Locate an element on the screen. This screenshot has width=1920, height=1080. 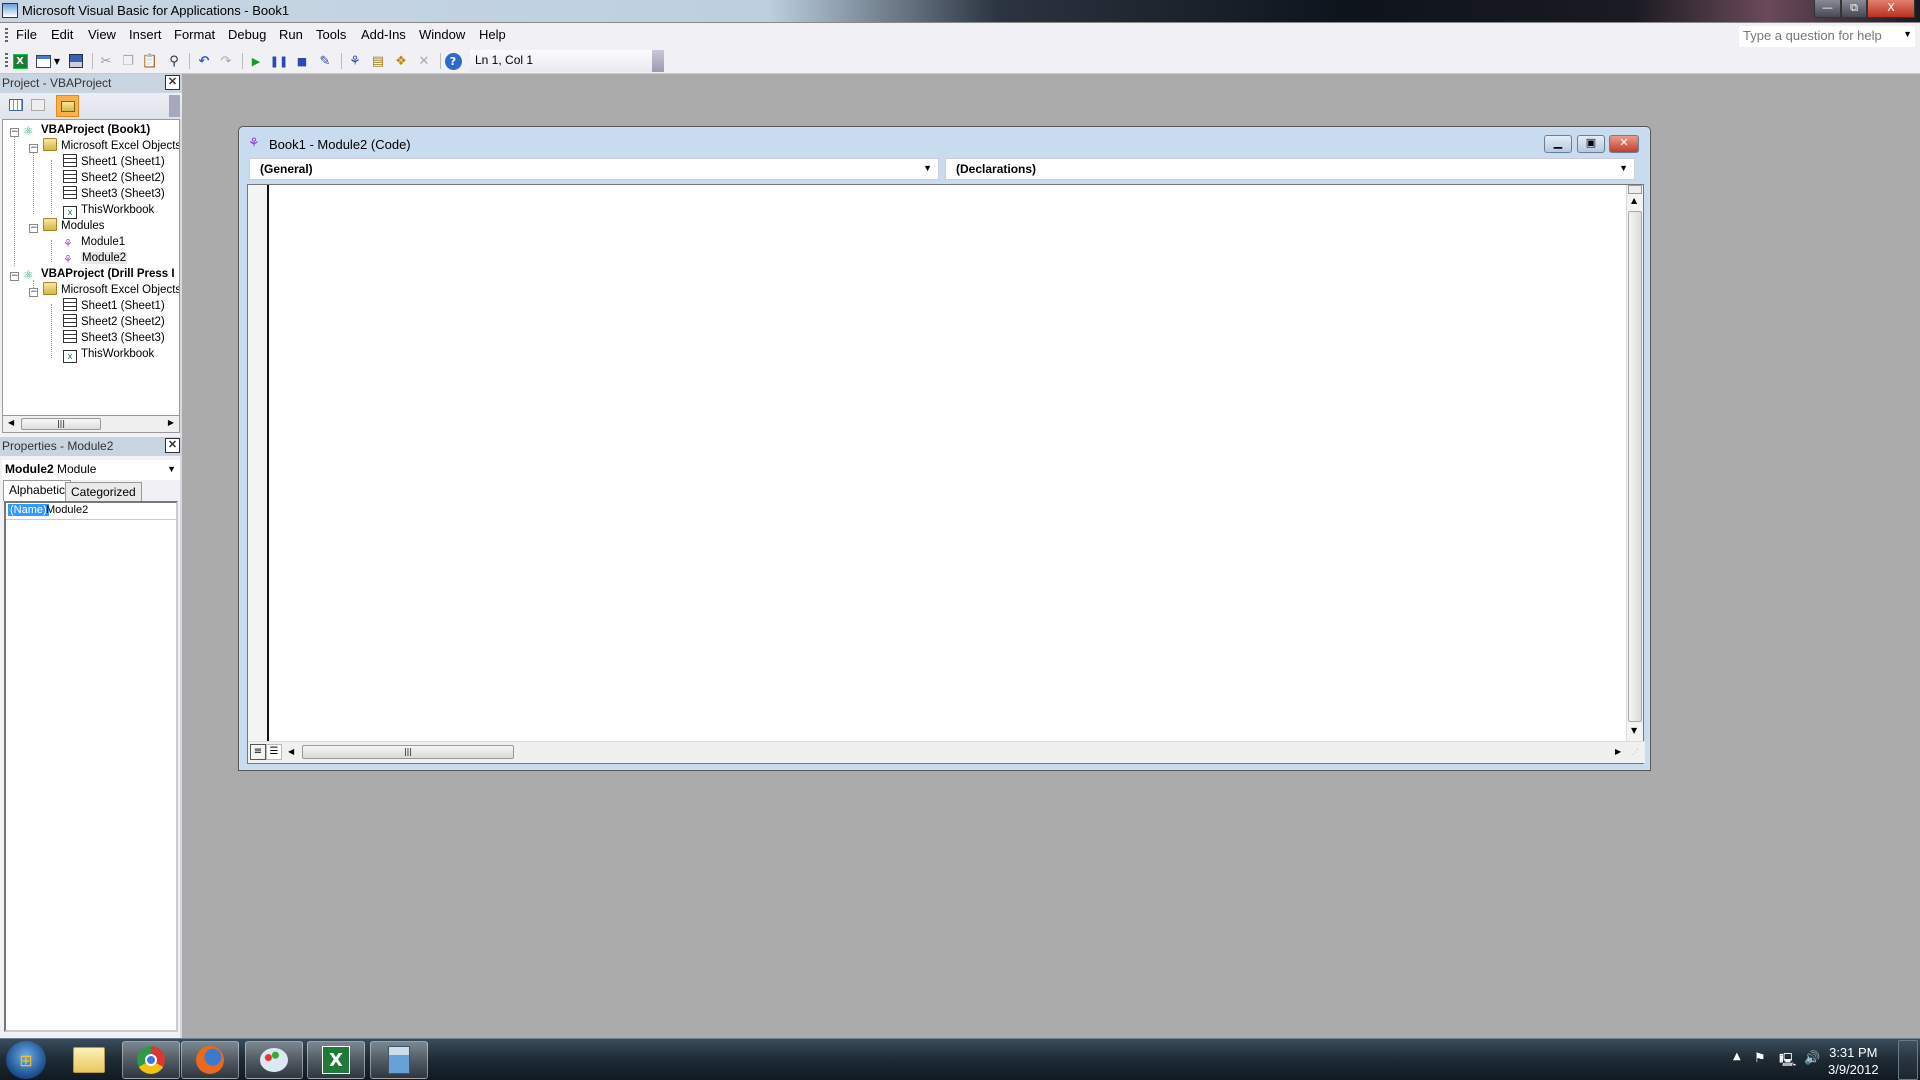
help-button: ? is located at coordinates (453, 61).